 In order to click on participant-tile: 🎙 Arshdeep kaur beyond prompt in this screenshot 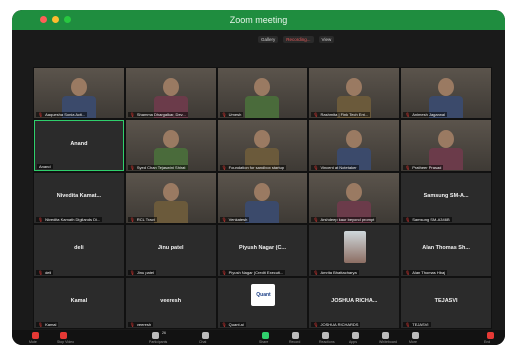, I will do `click(354, 198)`.